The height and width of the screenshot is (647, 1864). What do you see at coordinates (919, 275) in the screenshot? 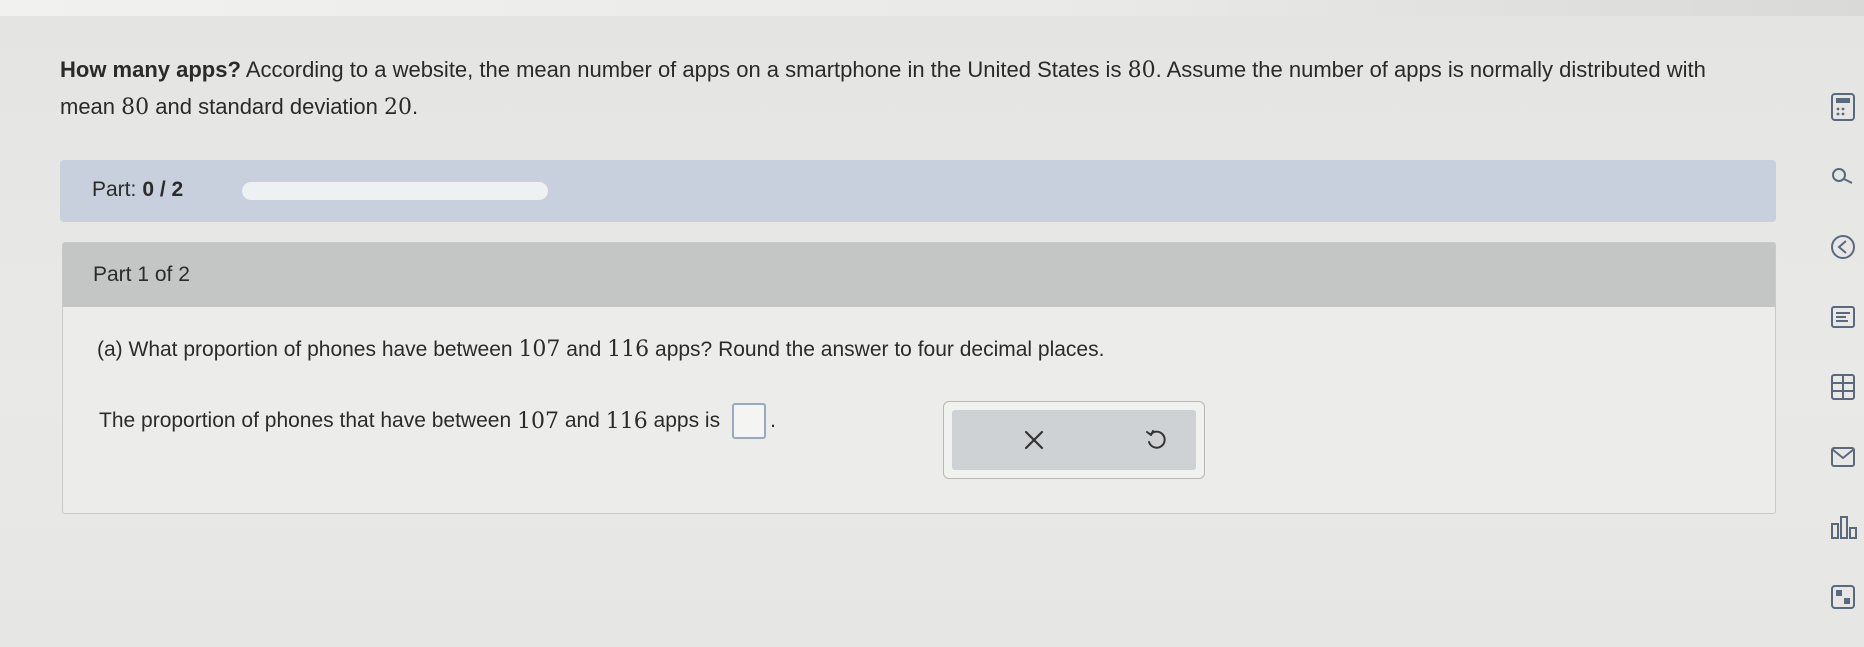
I see `part-header: Part 1 of 2` at bounding box center [919, 275].